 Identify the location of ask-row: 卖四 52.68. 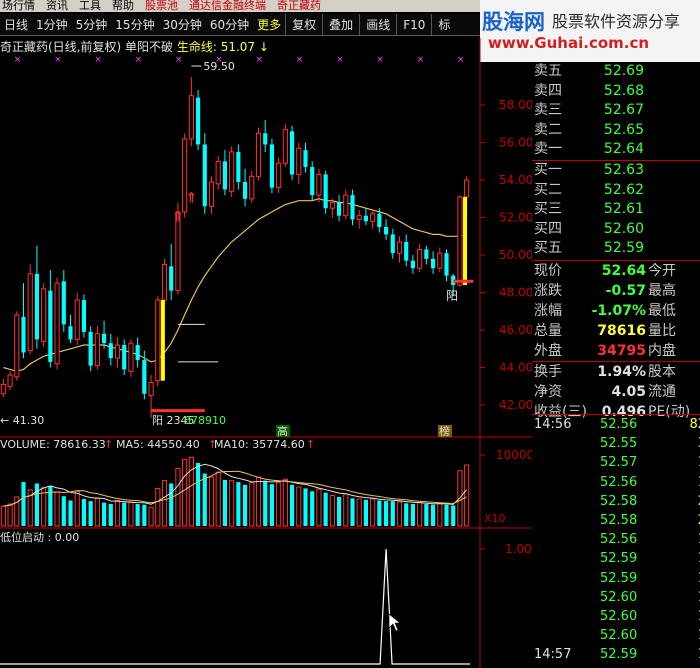
(616, 92).